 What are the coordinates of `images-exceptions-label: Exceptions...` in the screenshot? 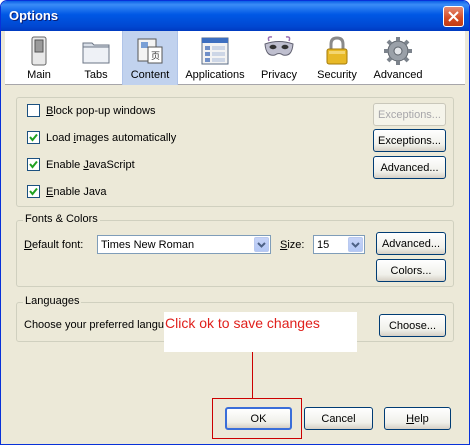 It's located at (409, 140).